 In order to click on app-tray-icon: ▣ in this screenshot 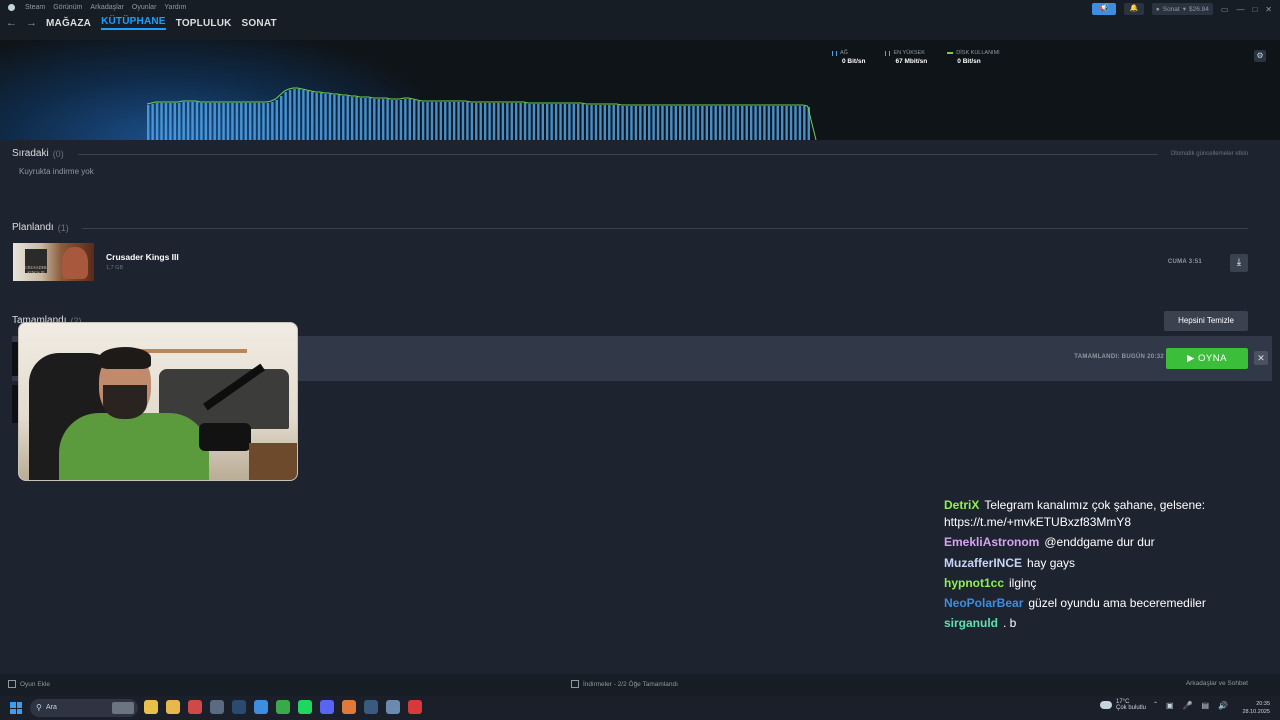, I will do `click(1170, 705)`.